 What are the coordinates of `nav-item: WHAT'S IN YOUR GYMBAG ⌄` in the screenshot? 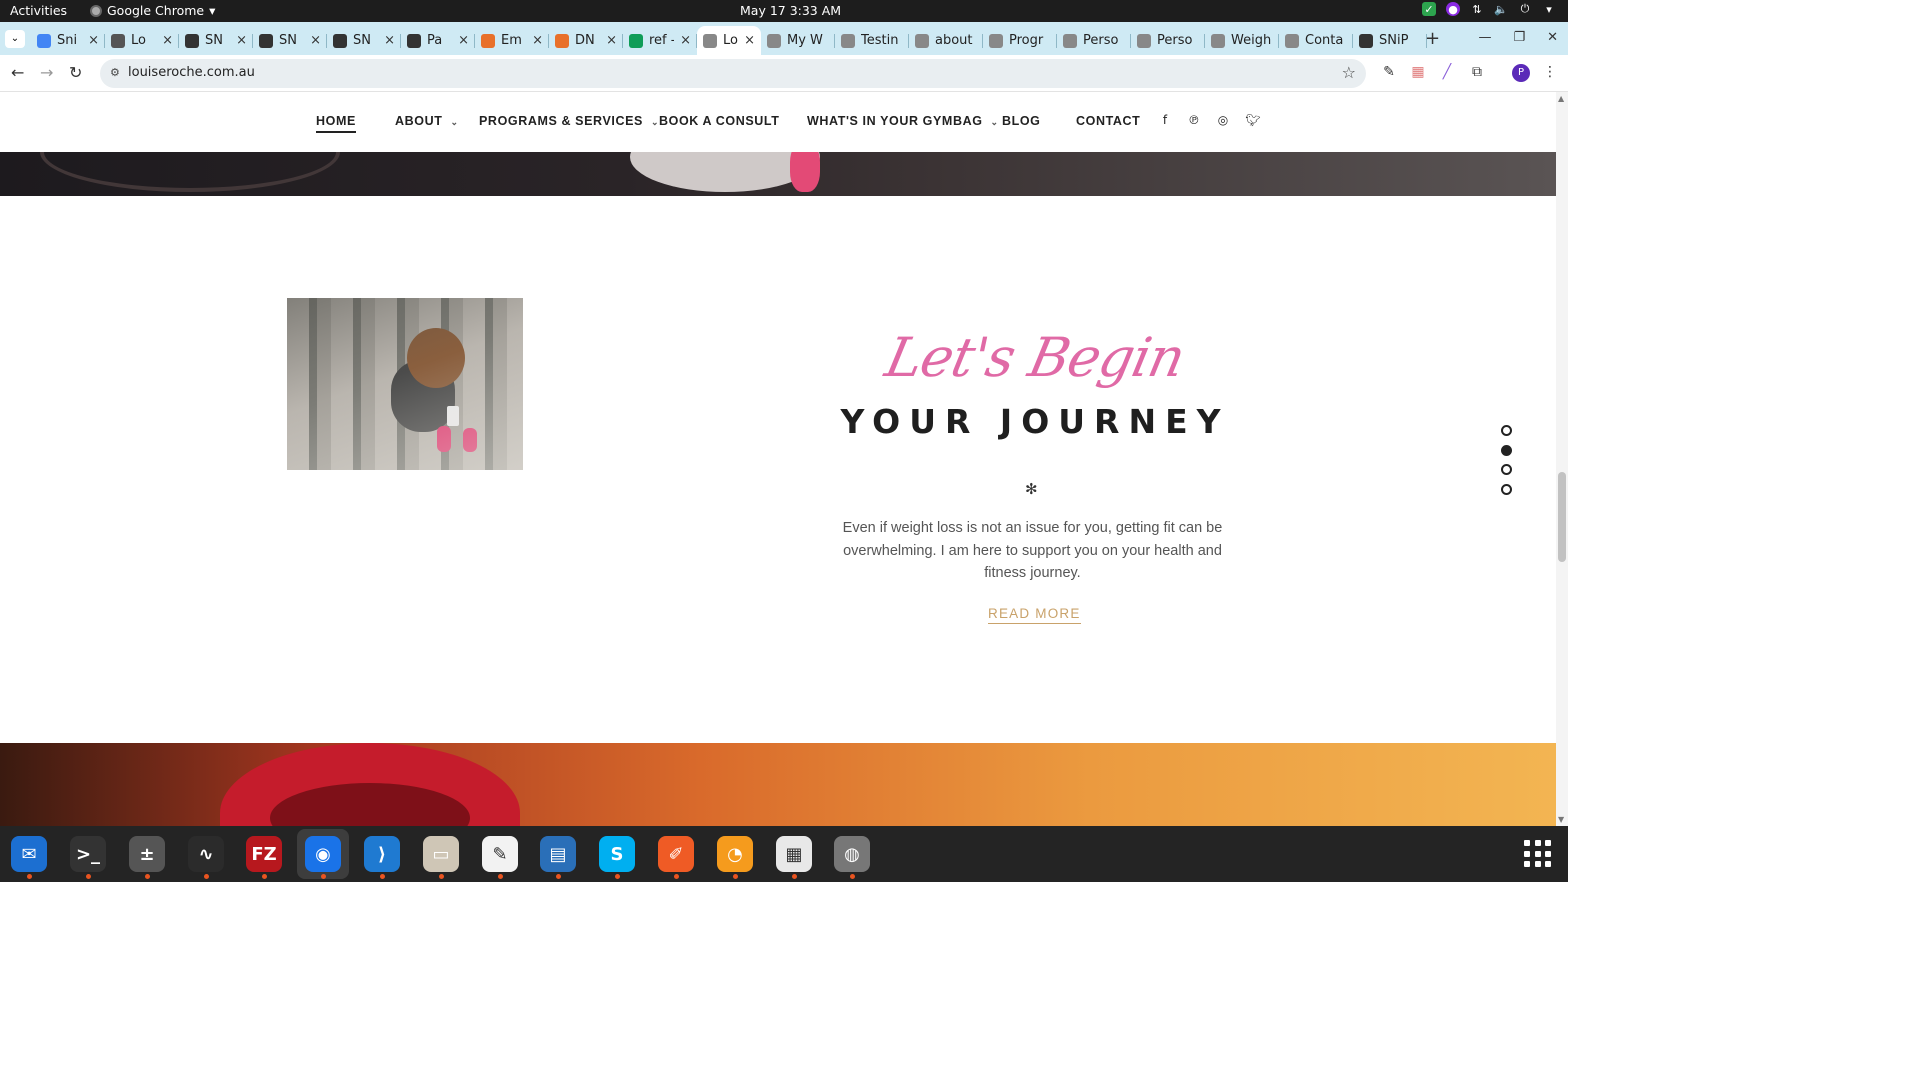 It's located at (903, 121).